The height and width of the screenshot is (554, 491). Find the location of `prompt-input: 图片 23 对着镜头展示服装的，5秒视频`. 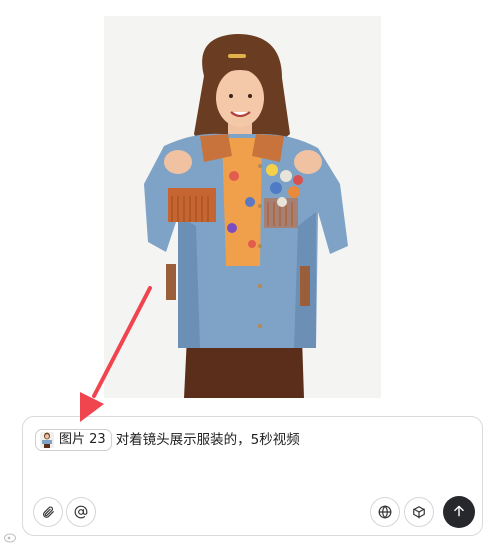

prompt-input: 图片 23 对着镜头展示服装的，5秒视频 is located at coordinates (252, 440).